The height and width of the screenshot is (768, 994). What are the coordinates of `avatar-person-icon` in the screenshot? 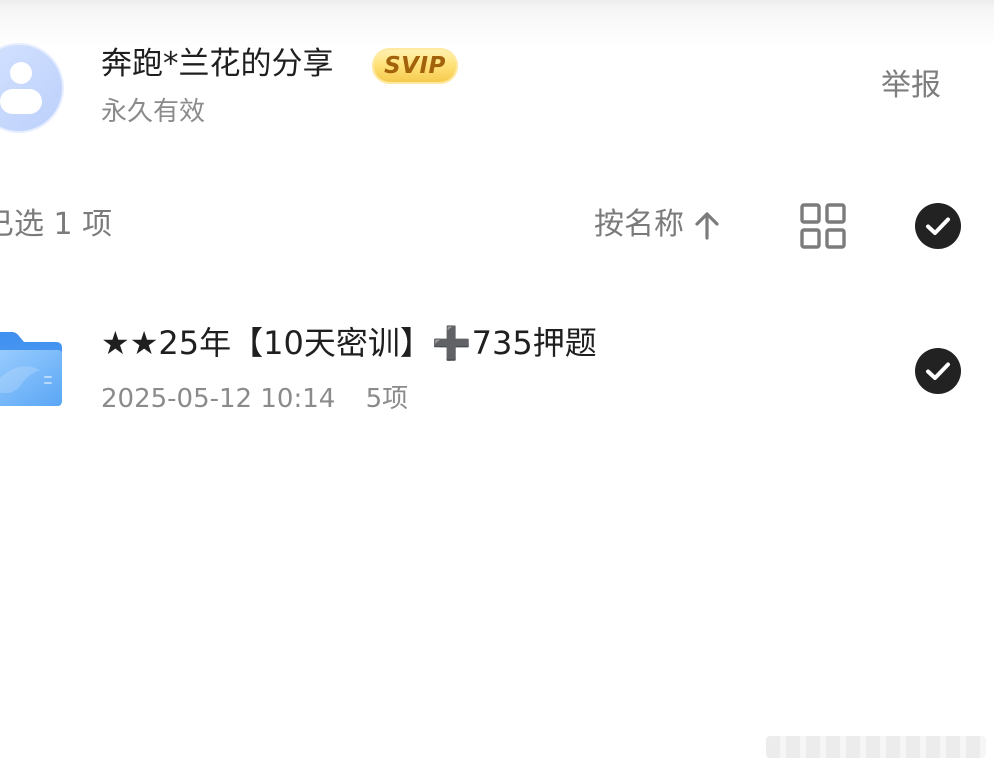 It's located at (21, 73).